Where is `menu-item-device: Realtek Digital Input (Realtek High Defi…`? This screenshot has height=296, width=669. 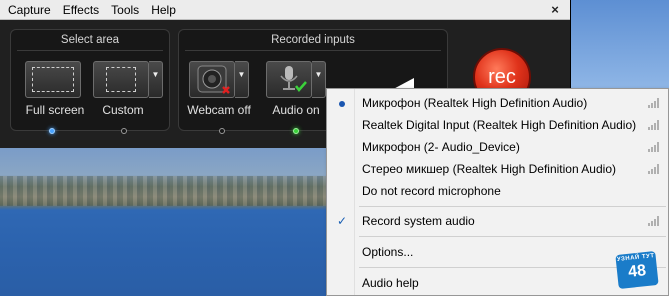 menu-item-device: Realtek Digital Input (Realtek High Defi… is located at coordinates (497, 125).